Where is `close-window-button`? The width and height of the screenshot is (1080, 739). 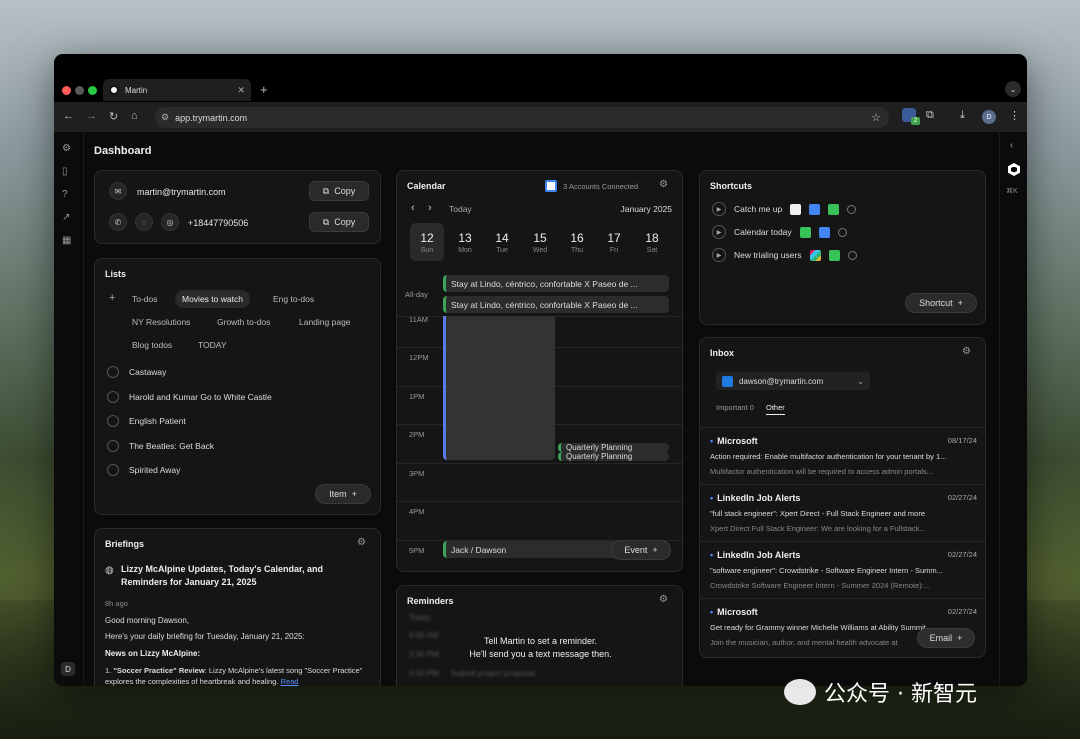 close-window-button is located at coordinates (66, 90).